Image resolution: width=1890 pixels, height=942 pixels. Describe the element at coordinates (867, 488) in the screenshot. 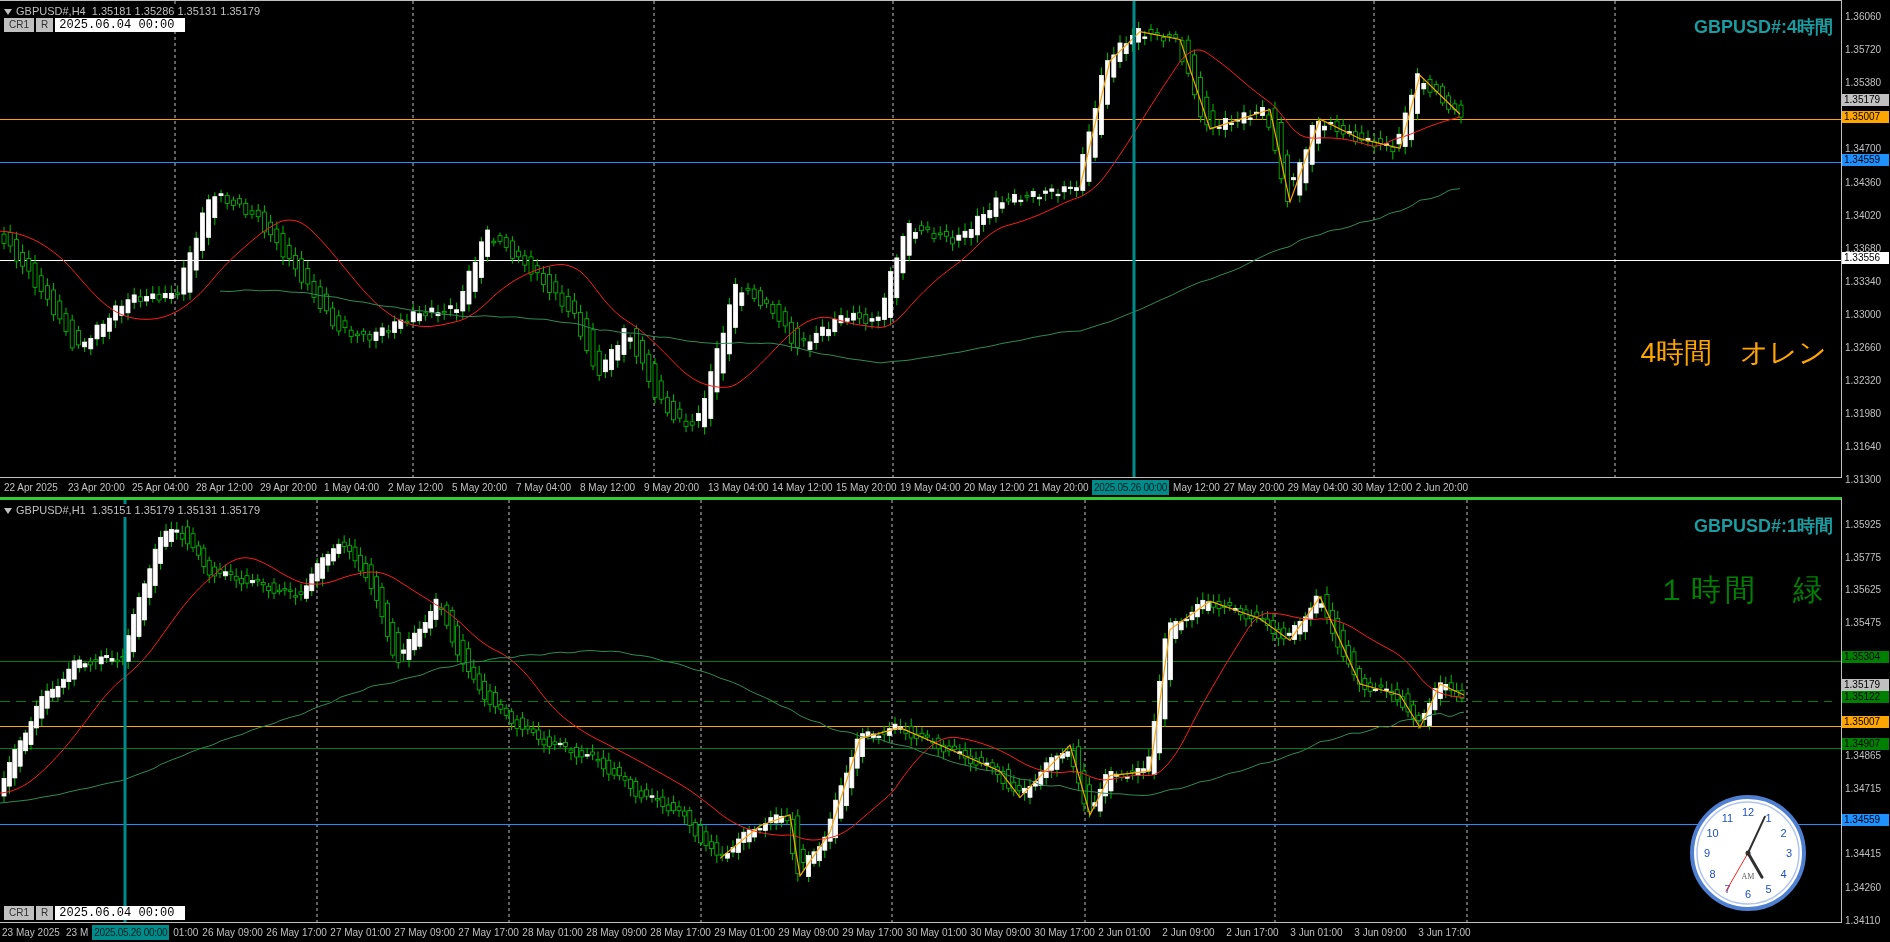

I see `time-label: 15 May 20:00` at that location.